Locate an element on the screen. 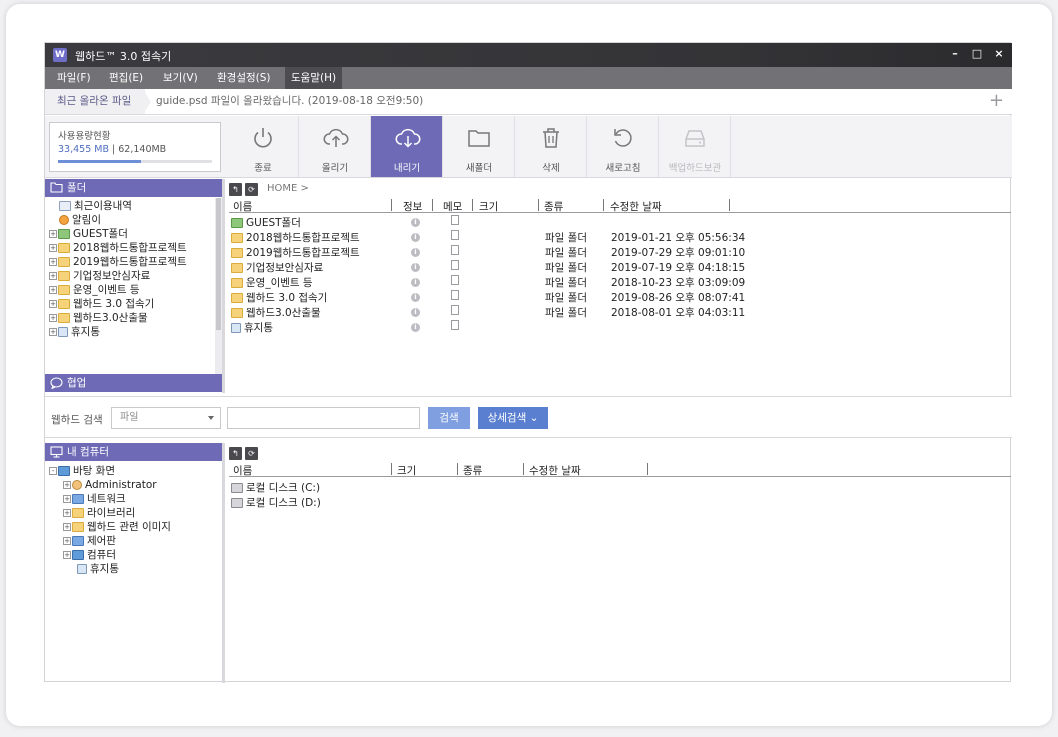  menu-file: 파일(F) is located at coordinates (74, 78).